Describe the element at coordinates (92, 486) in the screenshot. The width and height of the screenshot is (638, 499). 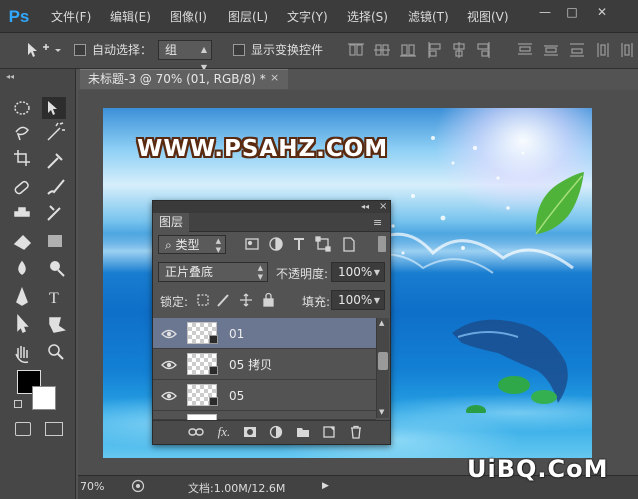
I see `zoom-level: 70%` at that location.